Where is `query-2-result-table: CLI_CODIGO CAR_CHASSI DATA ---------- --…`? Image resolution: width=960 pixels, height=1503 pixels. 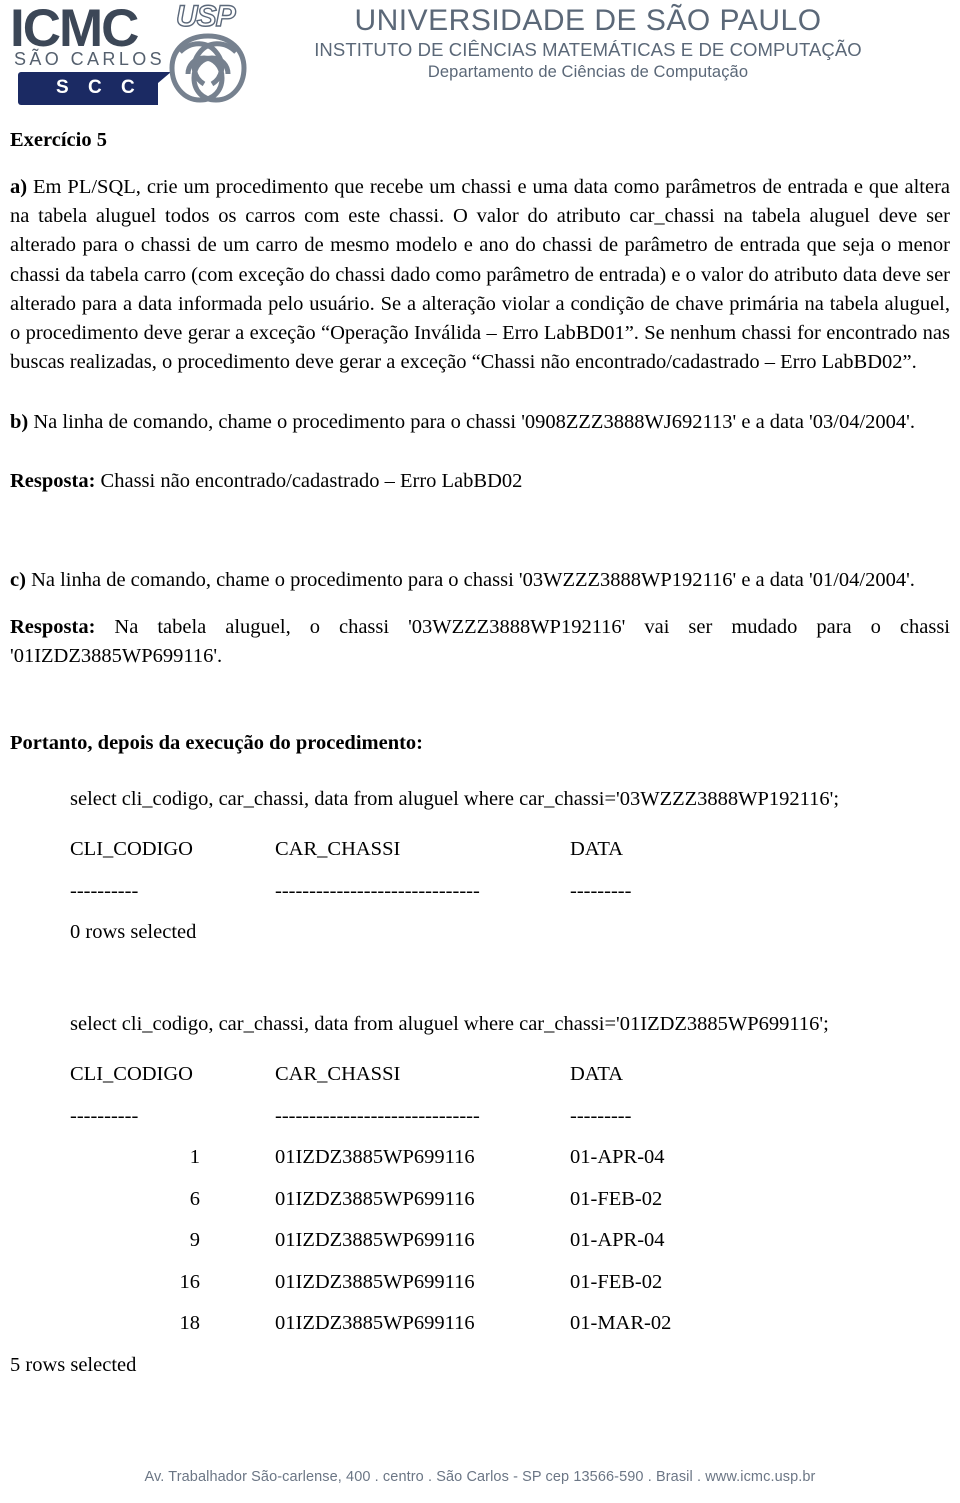
query-2-result-table: CLI_CODIGO CAR_CHASSI DATA ---------- --… is located at coordinates (370, 1209).